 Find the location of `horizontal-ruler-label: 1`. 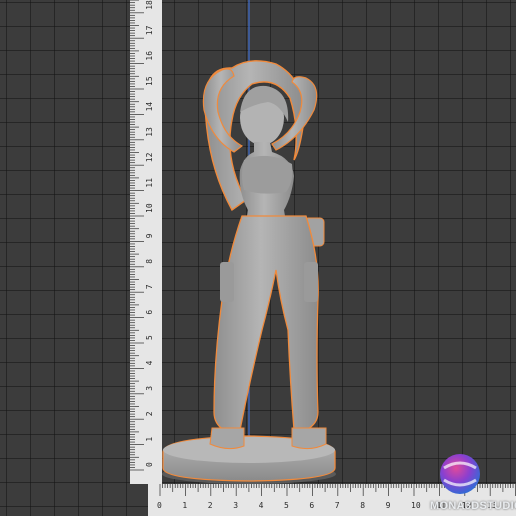

horizontal-ruler-label: 1 is located at coordinates (184, 505).